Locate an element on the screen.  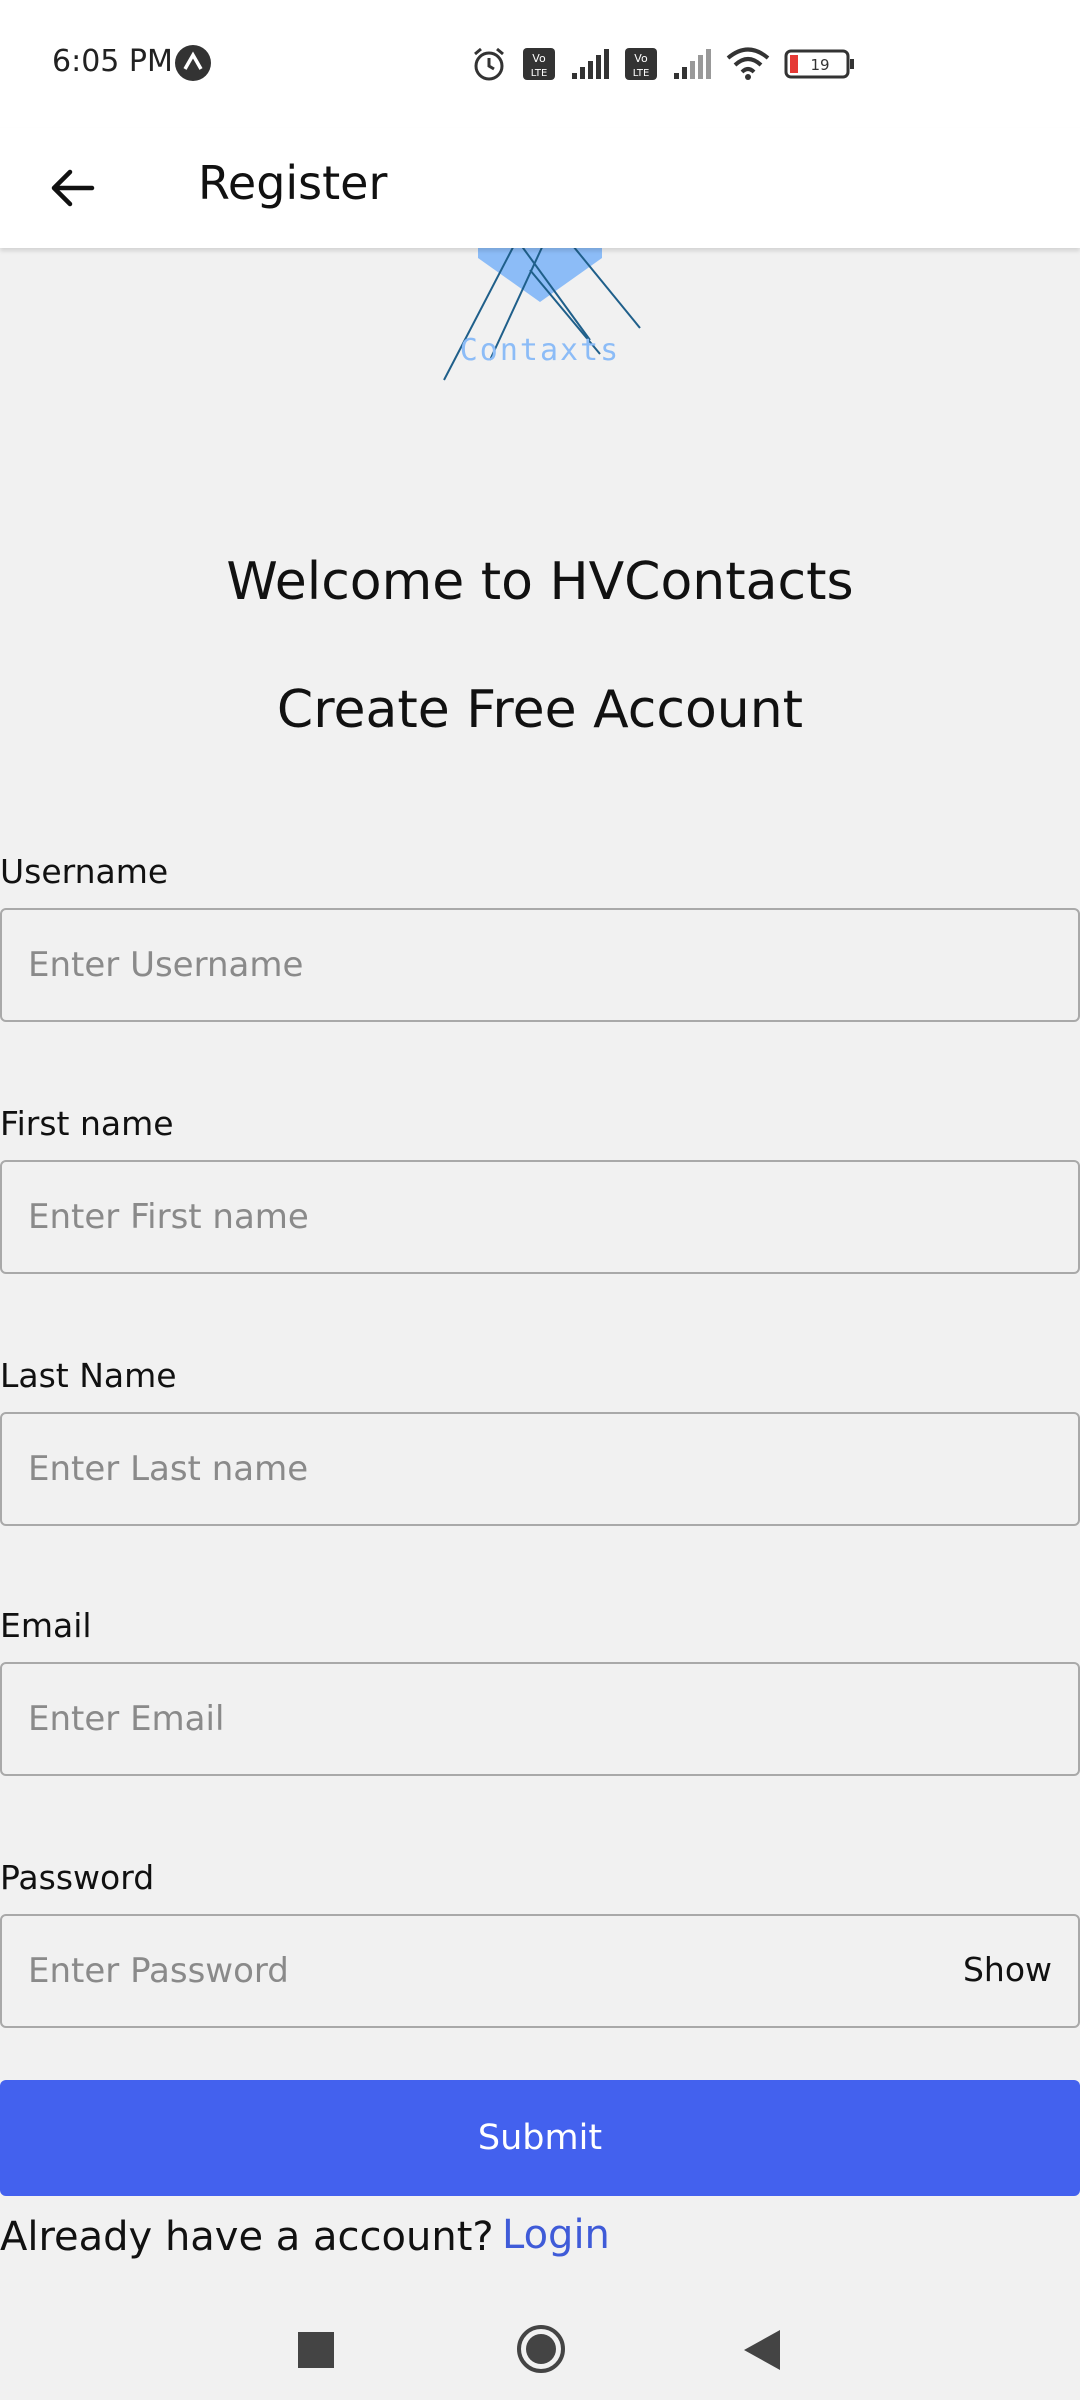
last-name-label: Last Name is located at coordinates (88, 1375).